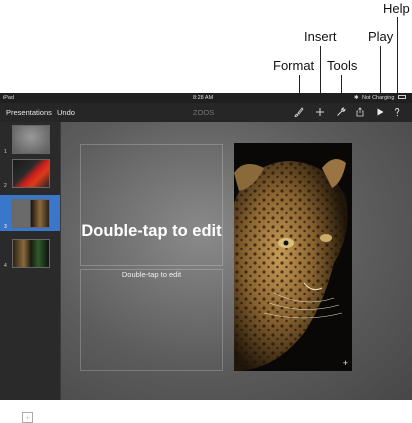 The width and height of the screenshot is (412, 423). Describe the element at coordinates (5, 227) in the screenshot. I see `slide-number: 3` at that location.